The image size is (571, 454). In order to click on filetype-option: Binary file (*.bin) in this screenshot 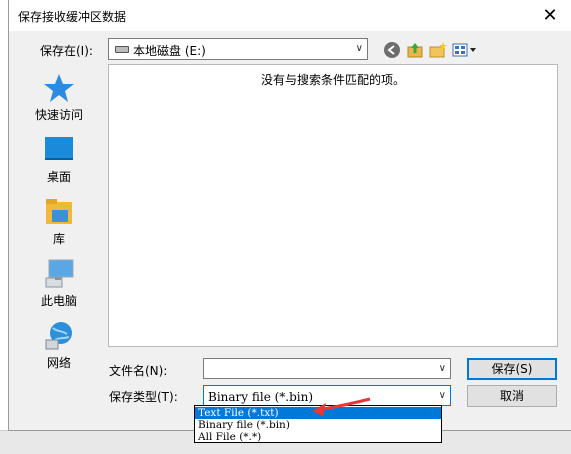, I will do `click(318, 425)`.